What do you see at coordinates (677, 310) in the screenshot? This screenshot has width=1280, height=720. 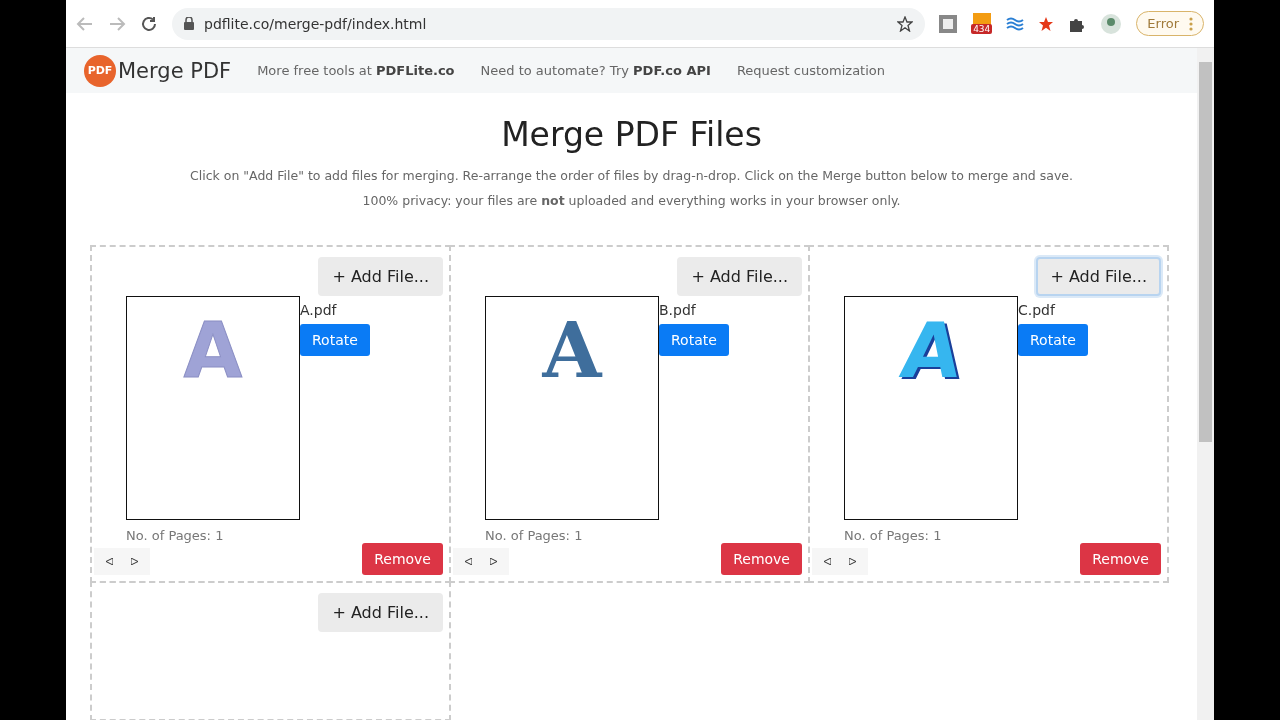 I see `file-name: B.pdf` at bounding box center [677, 310].